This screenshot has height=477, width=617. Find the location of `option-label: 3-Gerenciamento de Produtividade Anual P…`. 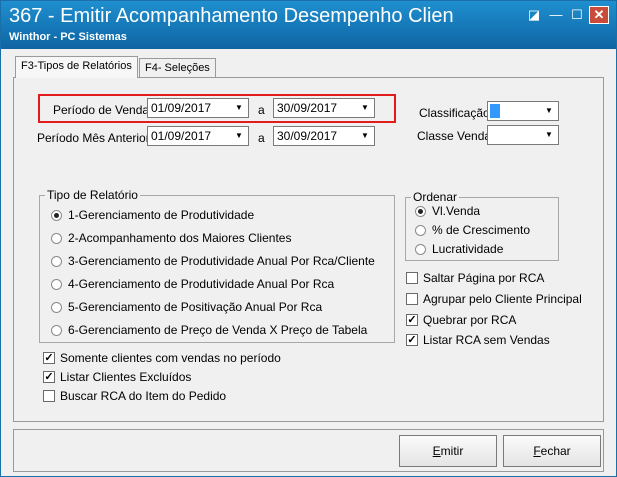

option-label: 3-Gerenciamento de Produtividade Anual P… is located at coordinates (221, 261).